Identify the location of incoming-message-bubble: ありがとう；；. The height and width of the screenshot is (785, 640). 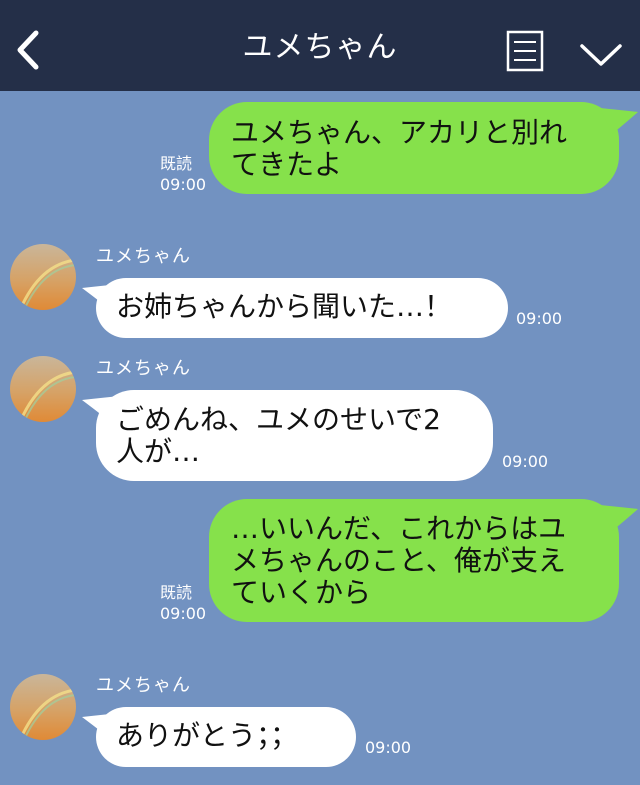
(226, 737).